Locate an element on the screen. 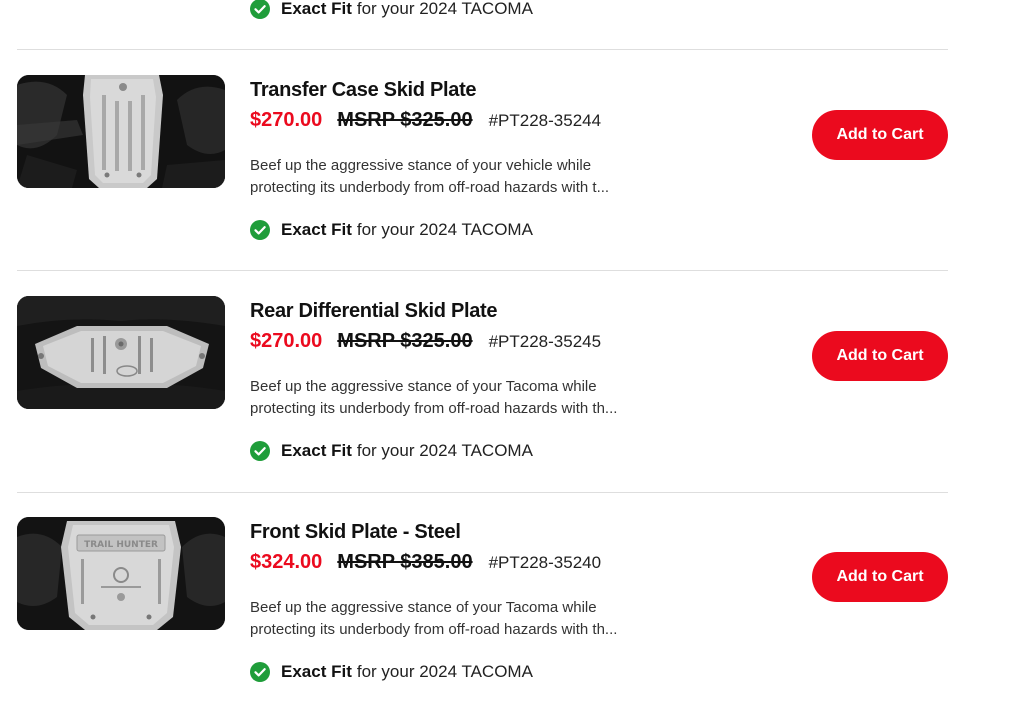 This screenshot has height=718, width=1023. transfer-case-skid-plate-image is located at coordinates (121, 131).